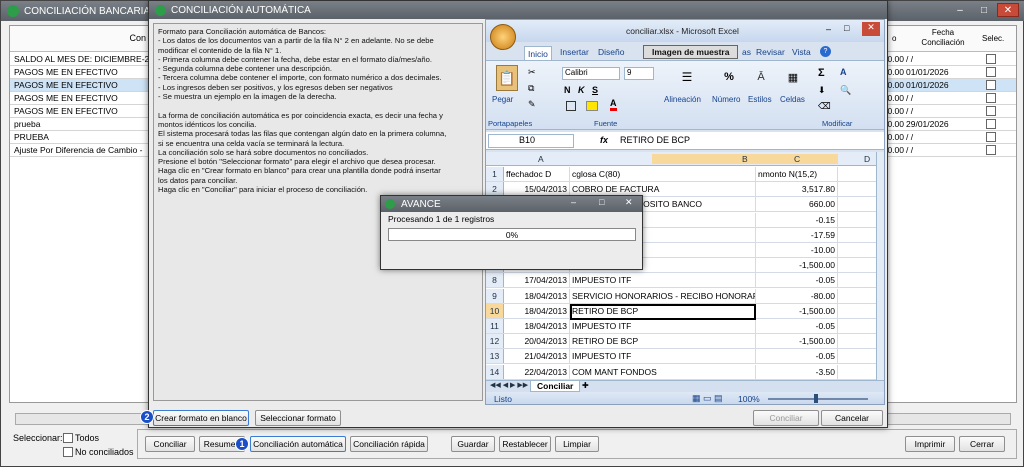  What do you see at coordinates (525, 444) in the screenshot?
I see `restablecer-button: Restablecer` at bounding box center [525, 444].